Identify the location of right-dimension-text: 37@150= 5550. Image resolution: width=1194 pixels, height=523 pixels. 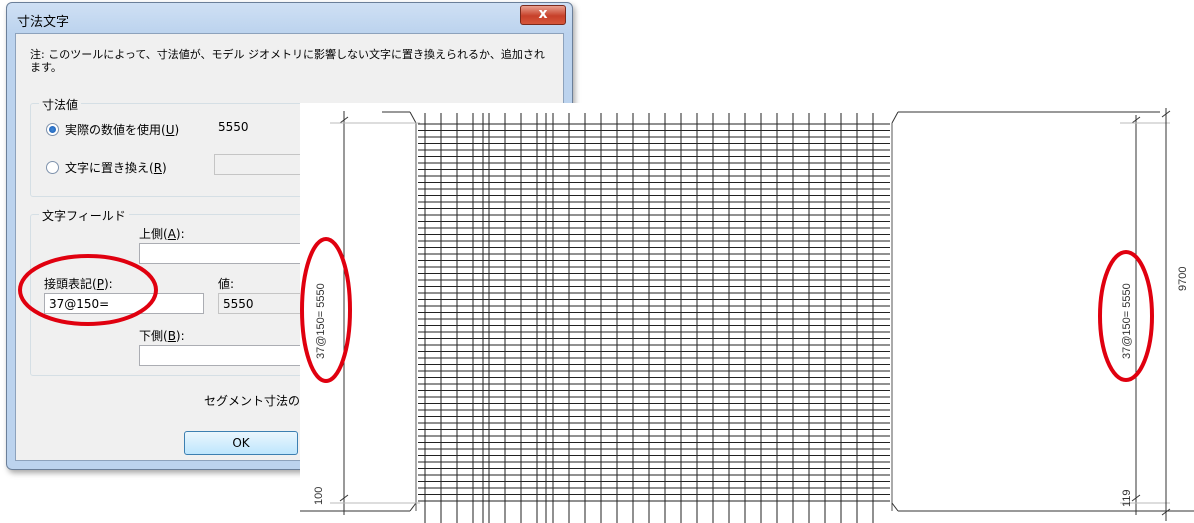
(1127, 321).